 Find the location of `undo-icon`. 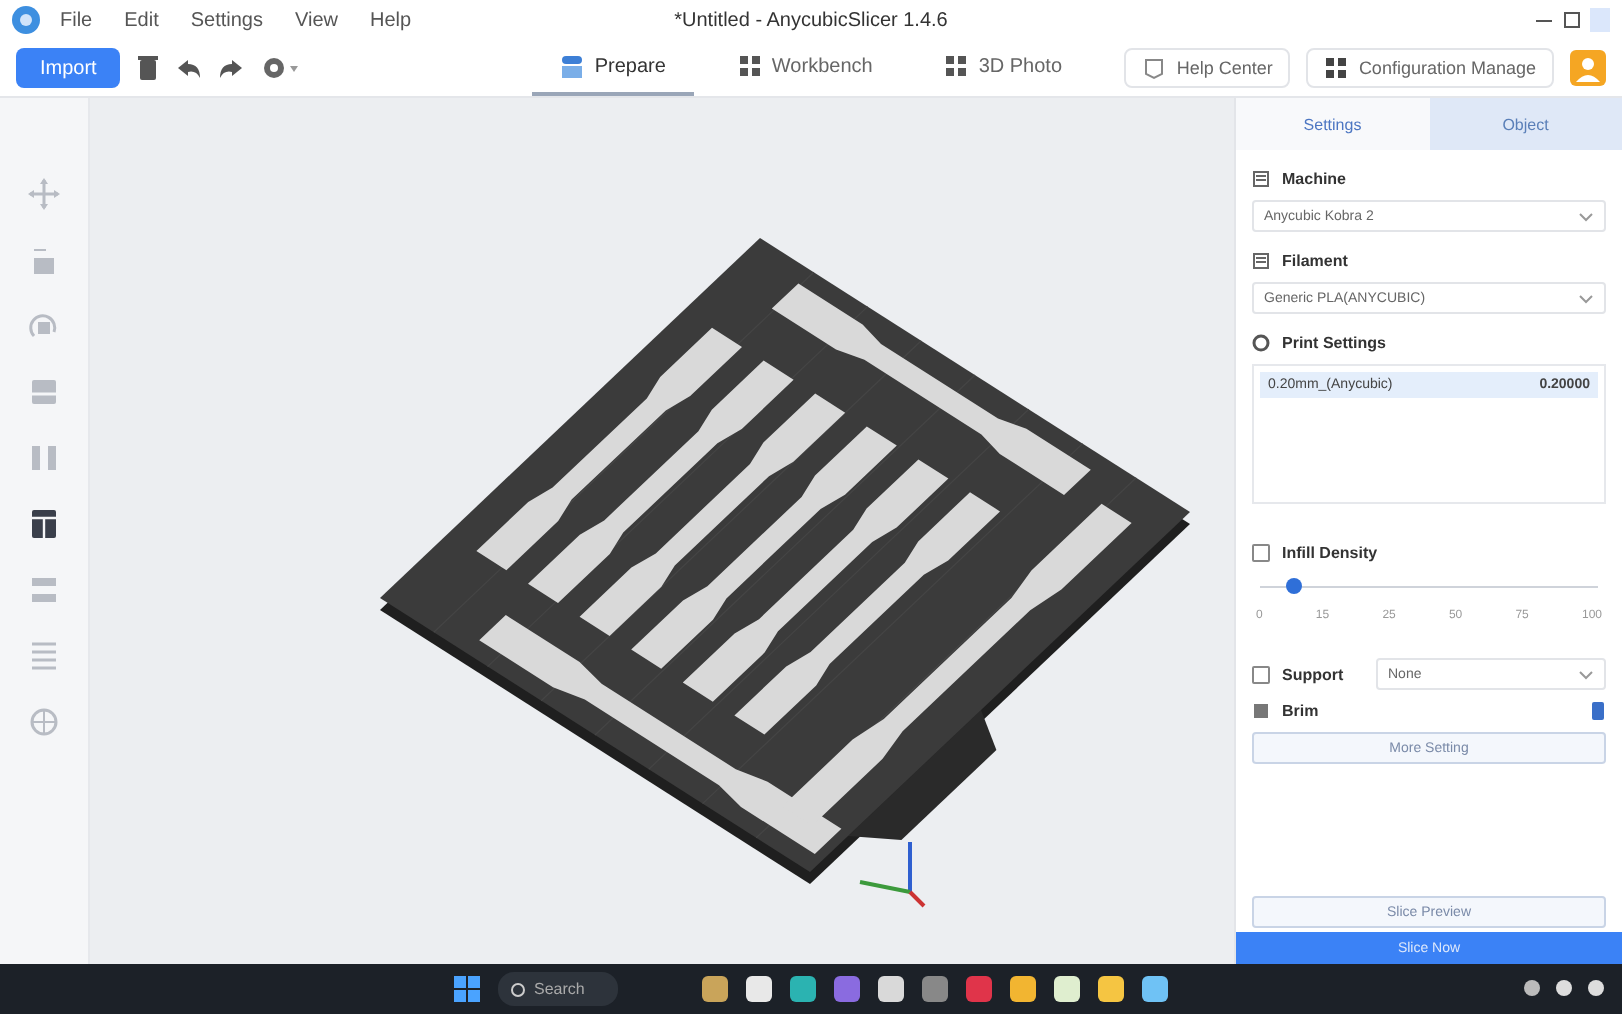

undo-icon is located at coordinates (189, 68).